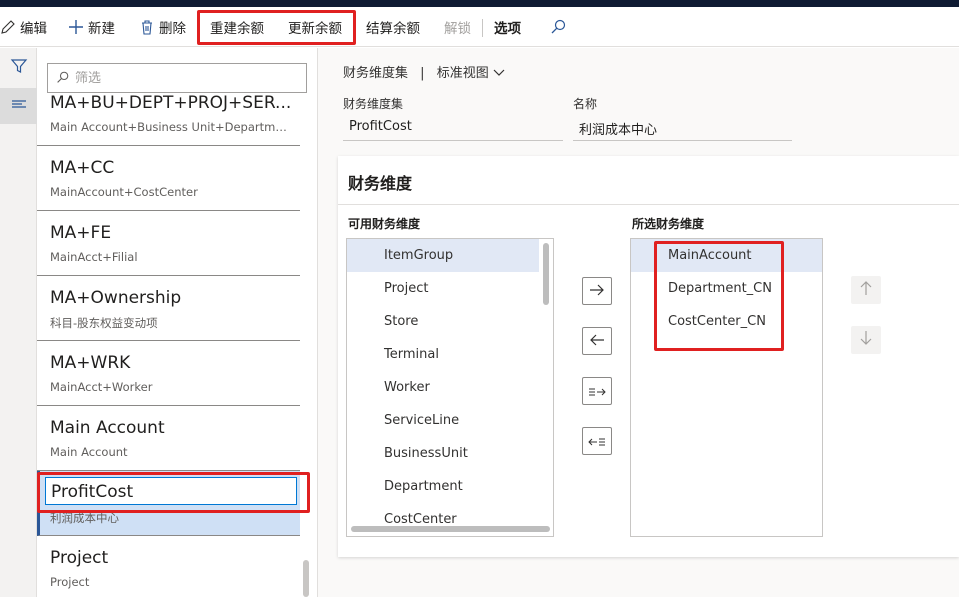  Describe the element at coordinates (92, 492) in the screenshot. I see `list-item-name: ProfitCost` at that location.